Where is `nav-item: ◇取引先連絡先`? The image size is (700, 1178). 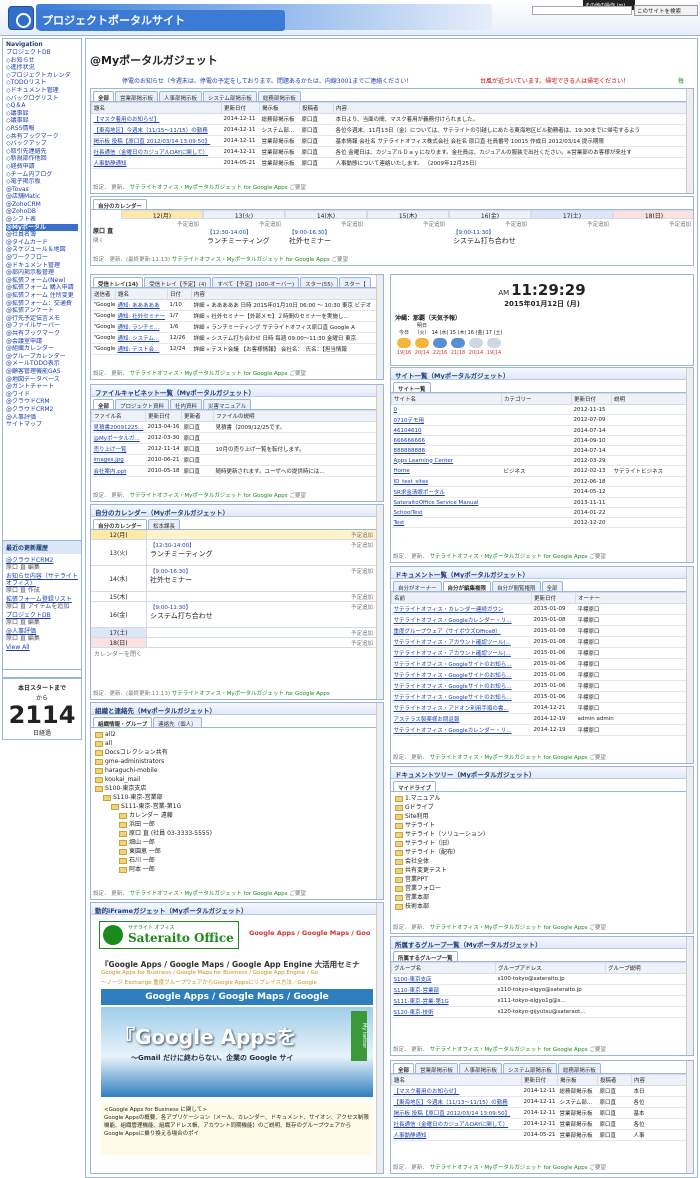 nav-item: ◇取引先連絡先 is located at coordinates (42, 152).